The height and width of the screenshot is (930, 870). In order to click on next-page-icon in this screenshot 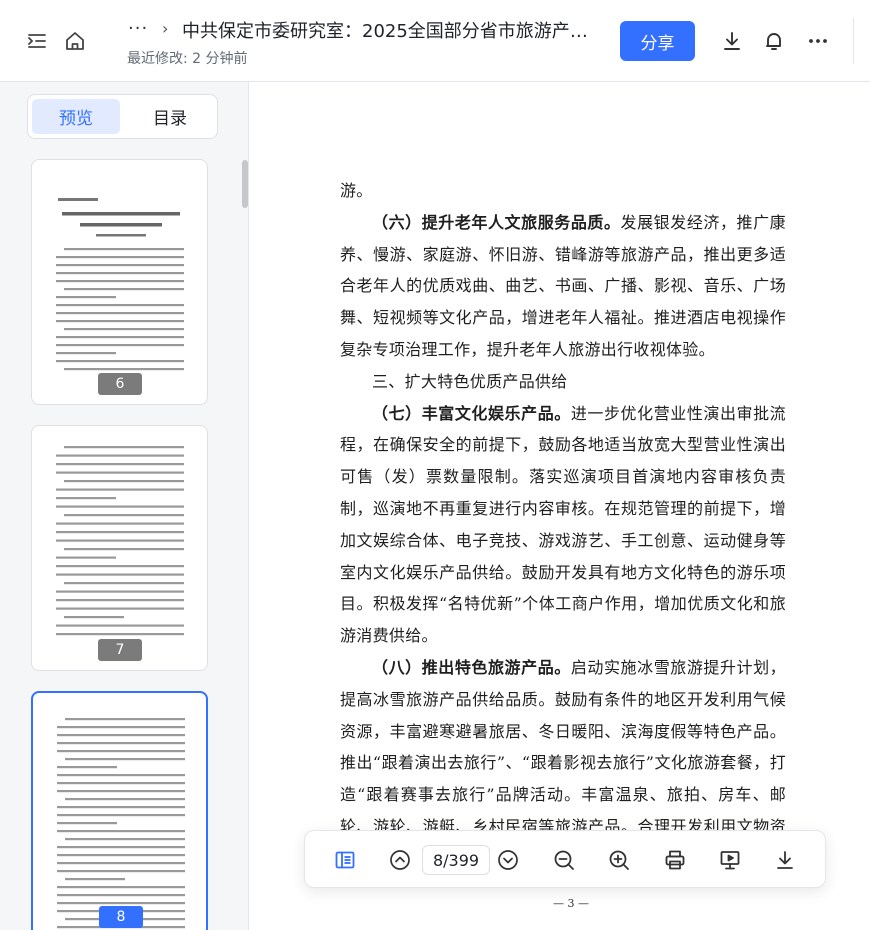, I will do `click(508, 860)`.